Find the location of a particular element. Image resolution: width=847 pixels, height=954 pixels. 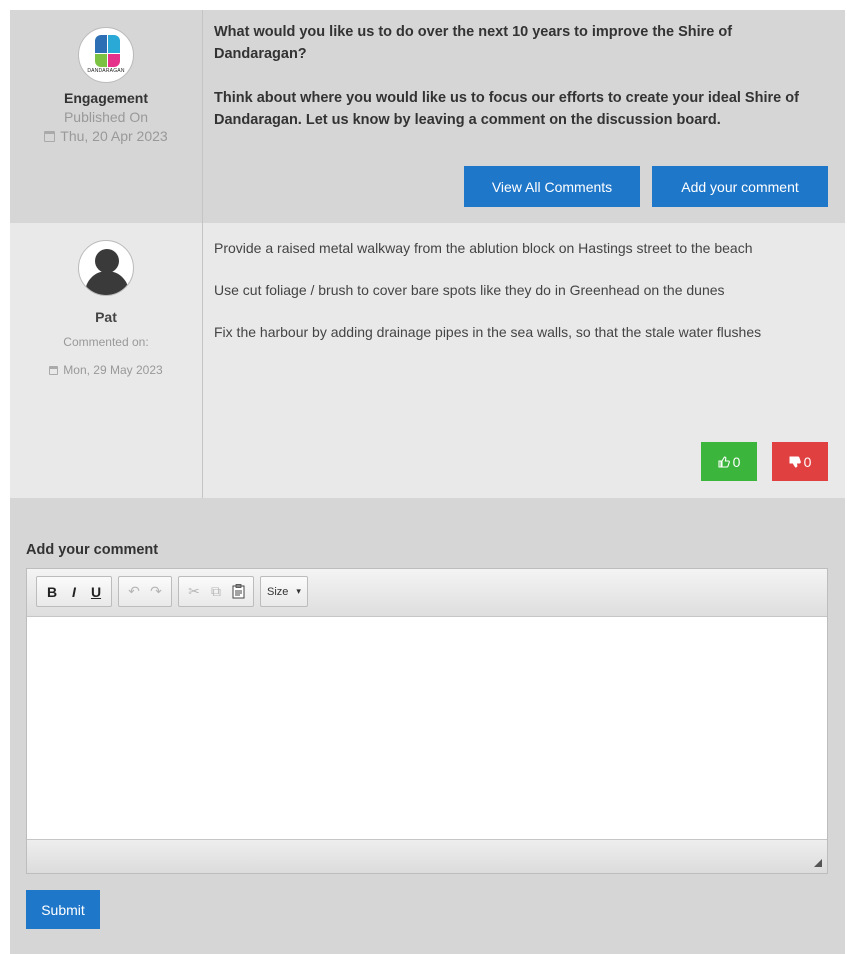

editor-toolbar: B I U ↶ ↷ ✂ ⧉ Size ▾ is located at coordinates (427, 593).